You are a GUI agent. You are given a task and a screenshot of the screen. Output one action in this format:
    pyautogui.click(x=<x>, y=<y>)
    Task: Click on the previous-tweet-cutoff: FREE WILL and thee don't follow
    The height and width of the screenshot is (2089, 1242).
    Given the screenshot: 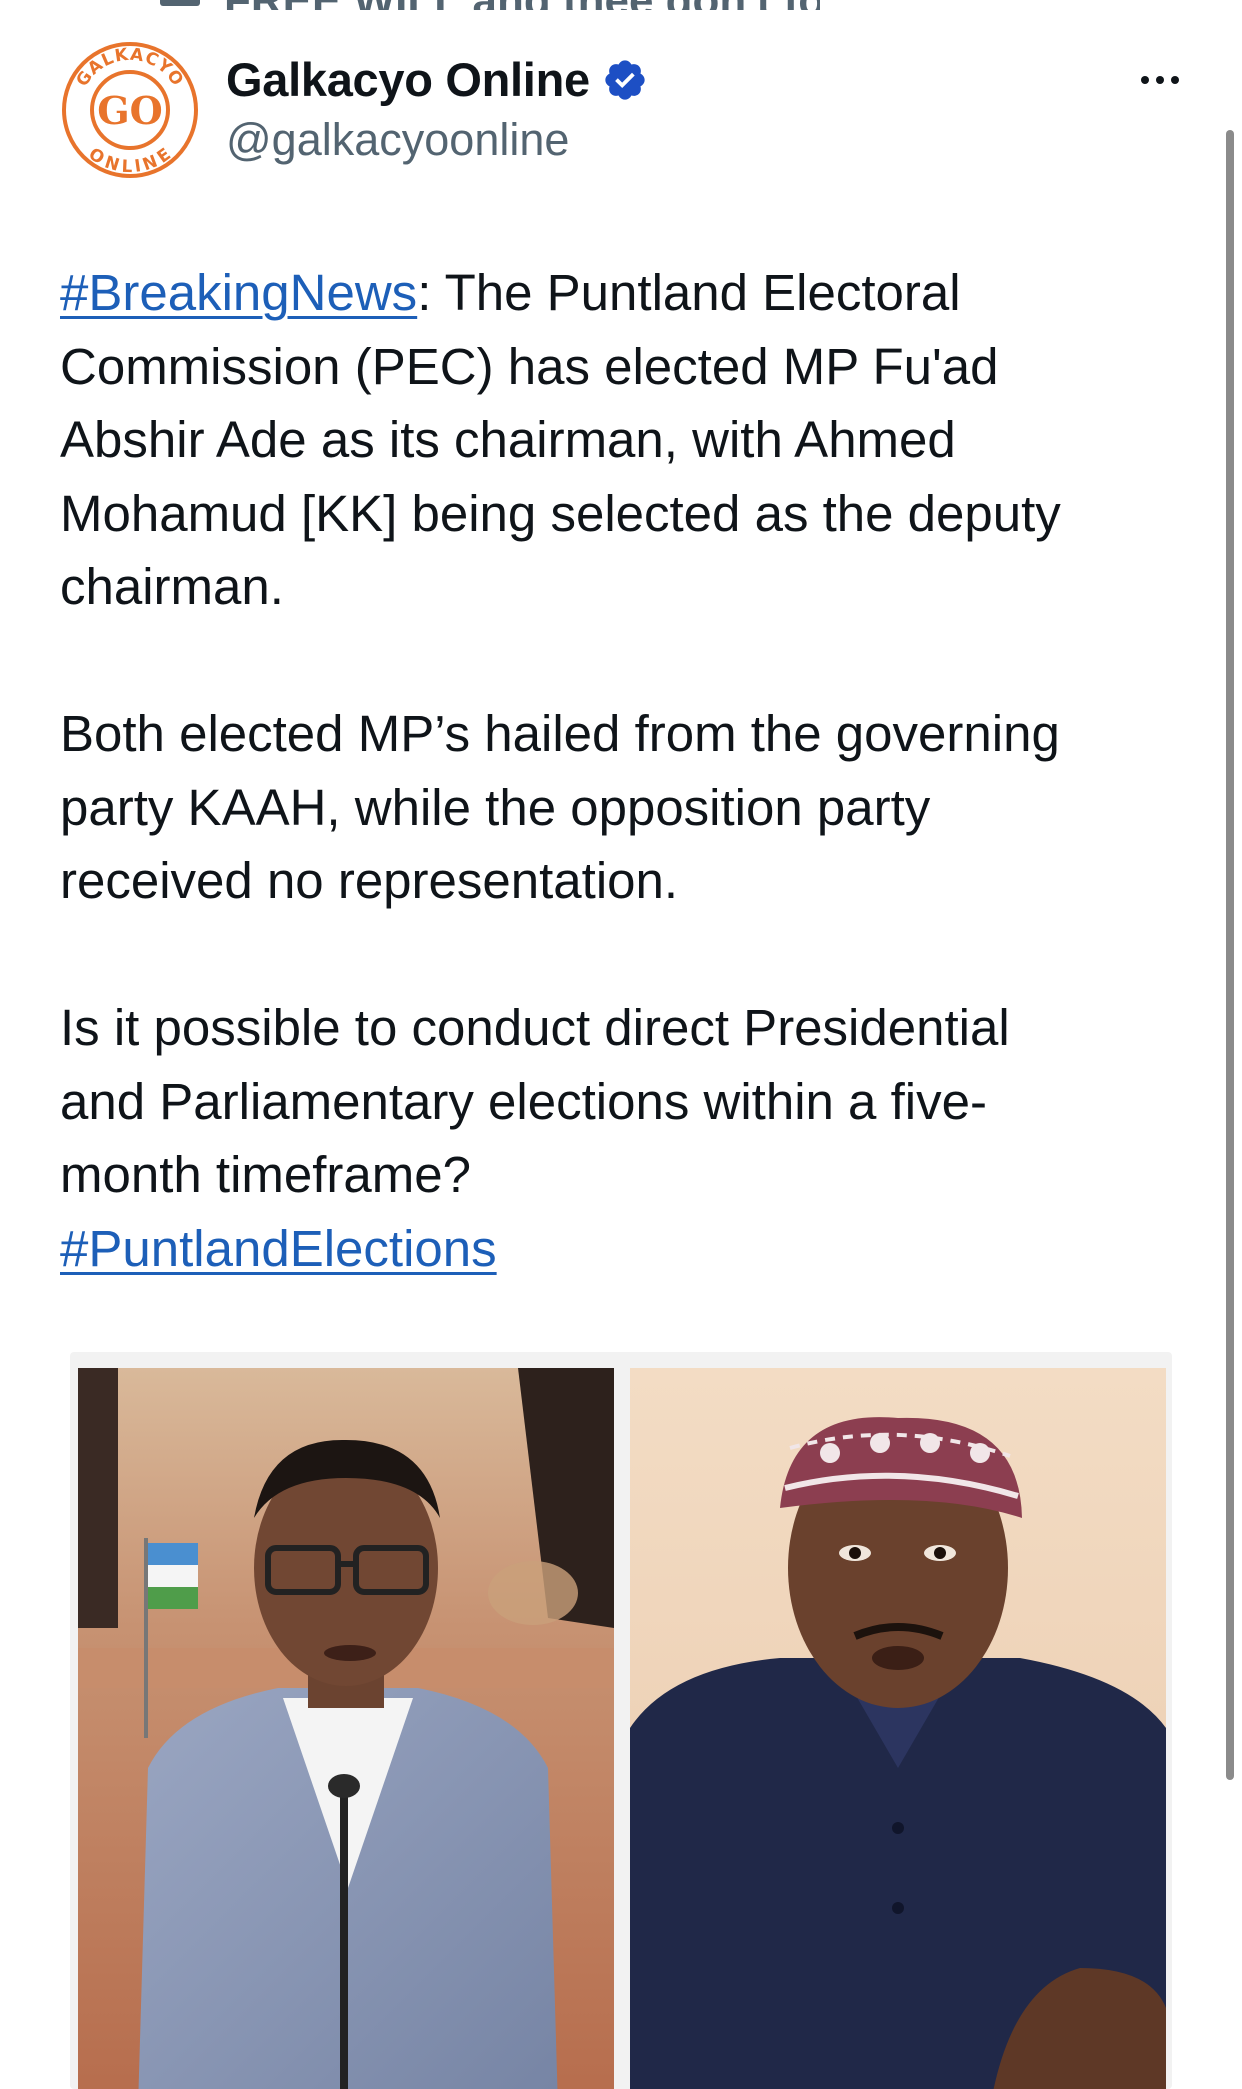 What is the action you would take?
    pyautogui.click(x=490, y=5)
    